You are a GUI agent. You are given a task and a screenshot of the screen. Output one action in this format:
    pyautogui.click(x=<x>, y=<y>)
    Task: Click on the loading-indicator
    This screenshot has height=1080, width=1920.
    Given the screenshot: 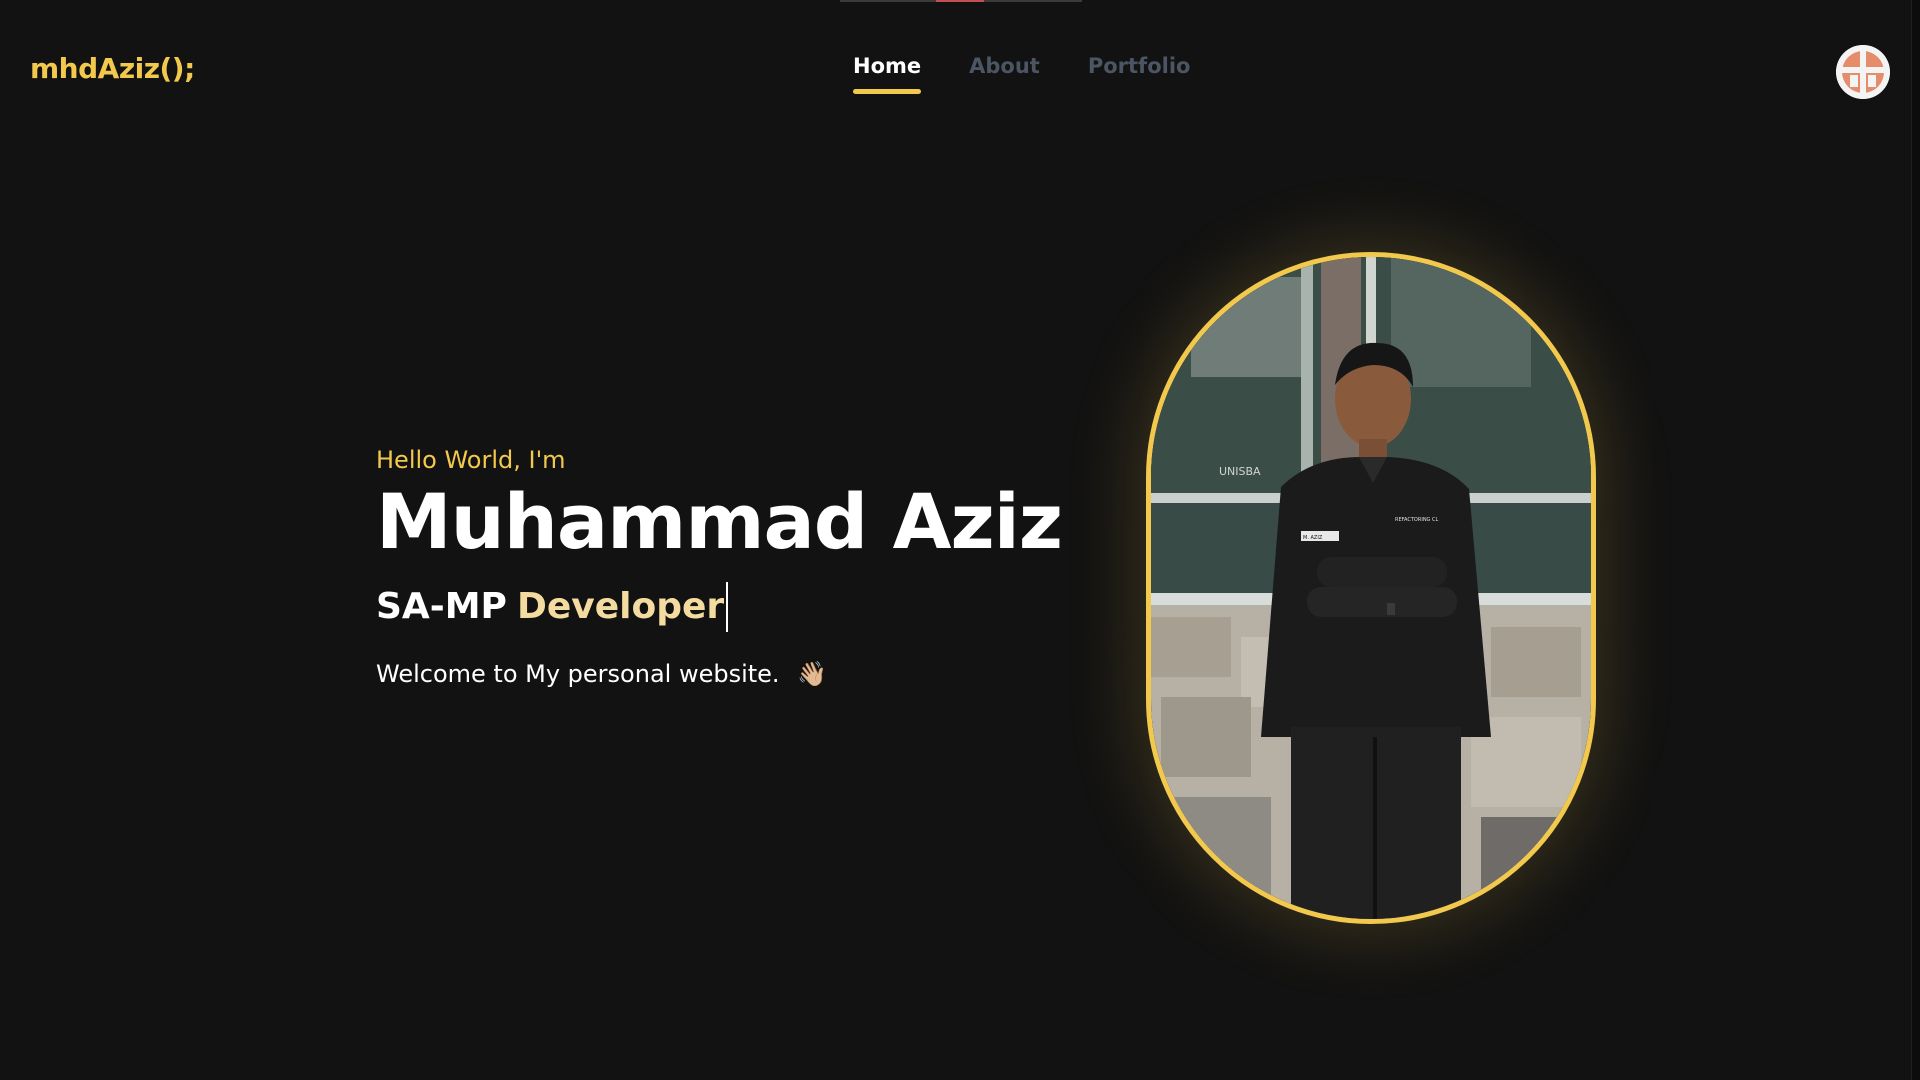 What is the action you would take?
    pyautogui.click(x=960, y=1)
    